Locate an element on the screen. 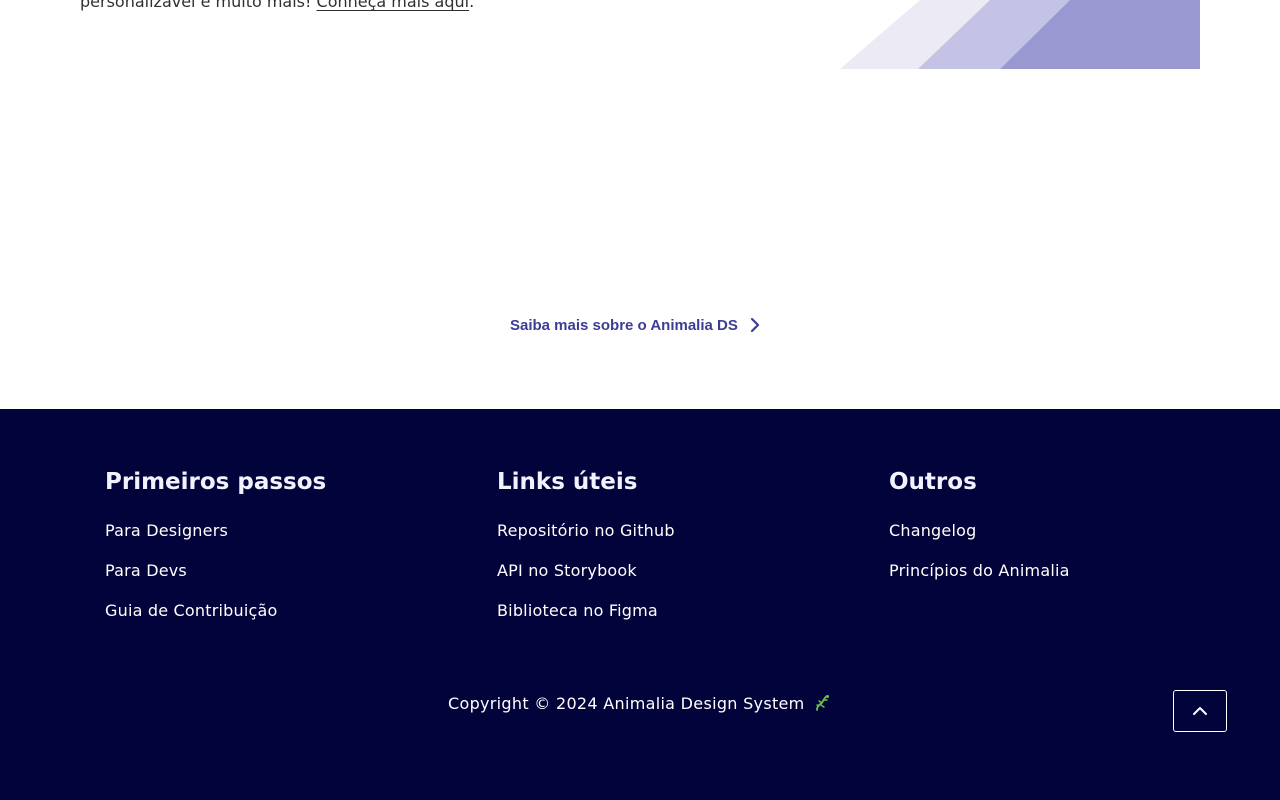  intro-trailing: . is located at coordinates (472, 5).